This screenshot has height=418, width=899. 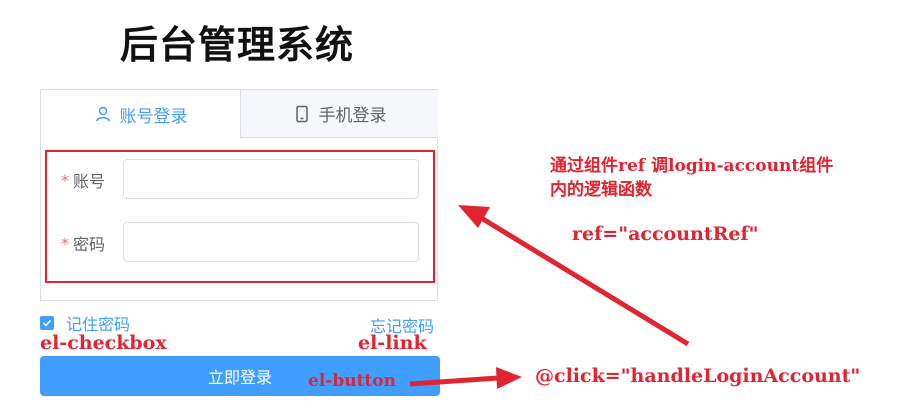 What do you see at coordinates (237, 45) in the screenshot?
I see `page-title: 后台管理系统` at bounding box center [237, 45].